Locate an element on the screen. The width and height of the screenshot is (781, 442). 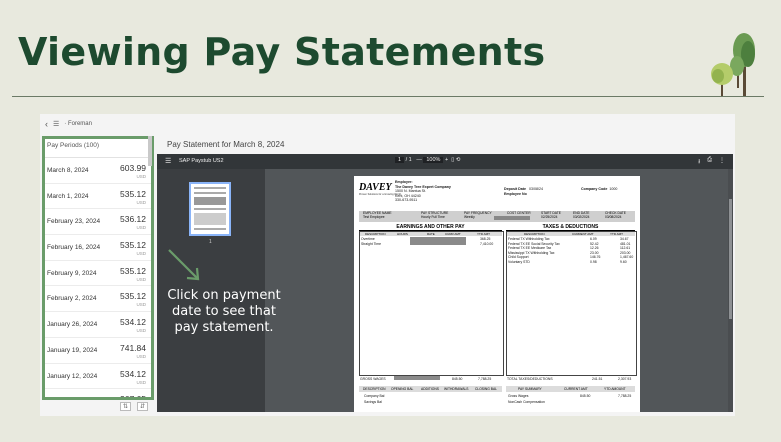
fit-page-icon: ▯ is located at coordinates (452, 160).